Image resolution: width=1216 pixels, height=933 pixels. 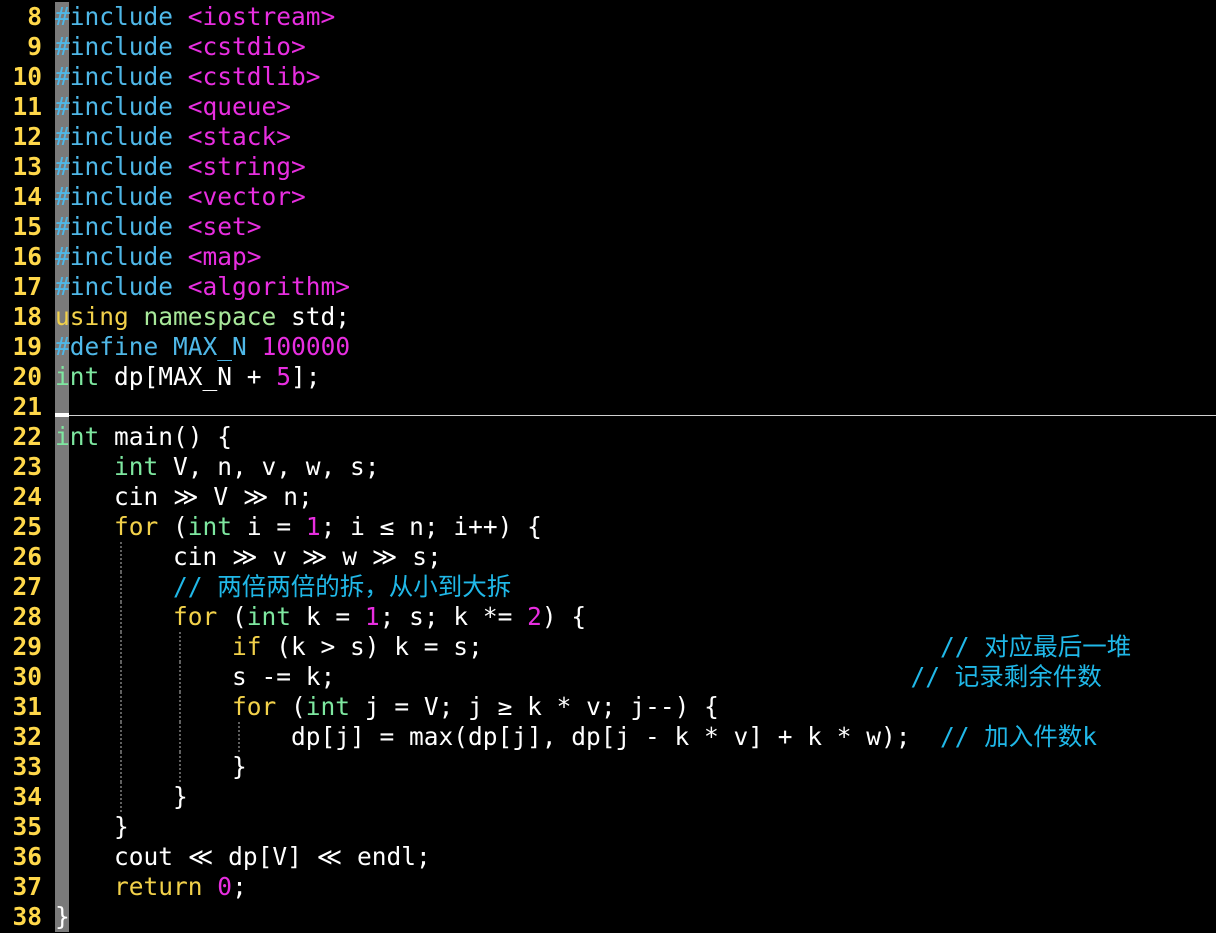 I want to click on code-text: s -= k; // 记录剩余件数, so click(x=578, y=677).